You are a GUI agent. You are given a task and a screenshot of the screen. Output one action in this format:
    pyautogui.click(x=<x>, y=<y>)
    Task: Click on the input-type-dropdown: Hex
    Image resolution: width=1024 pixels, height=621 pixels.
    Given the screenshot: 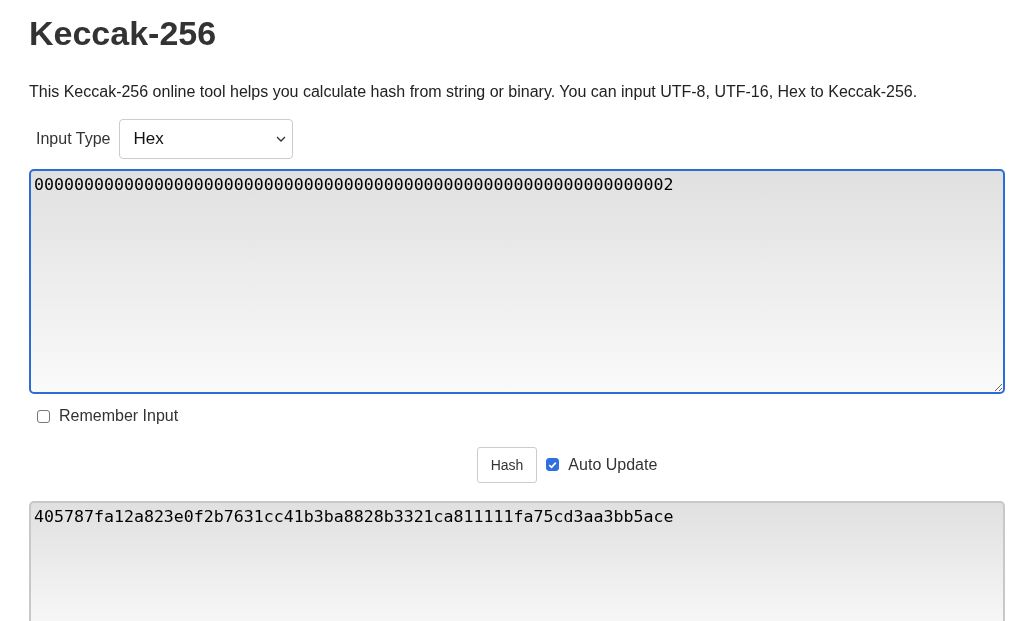 What is the action you would take?
    pyautogui.click(x=206, y=139)
    